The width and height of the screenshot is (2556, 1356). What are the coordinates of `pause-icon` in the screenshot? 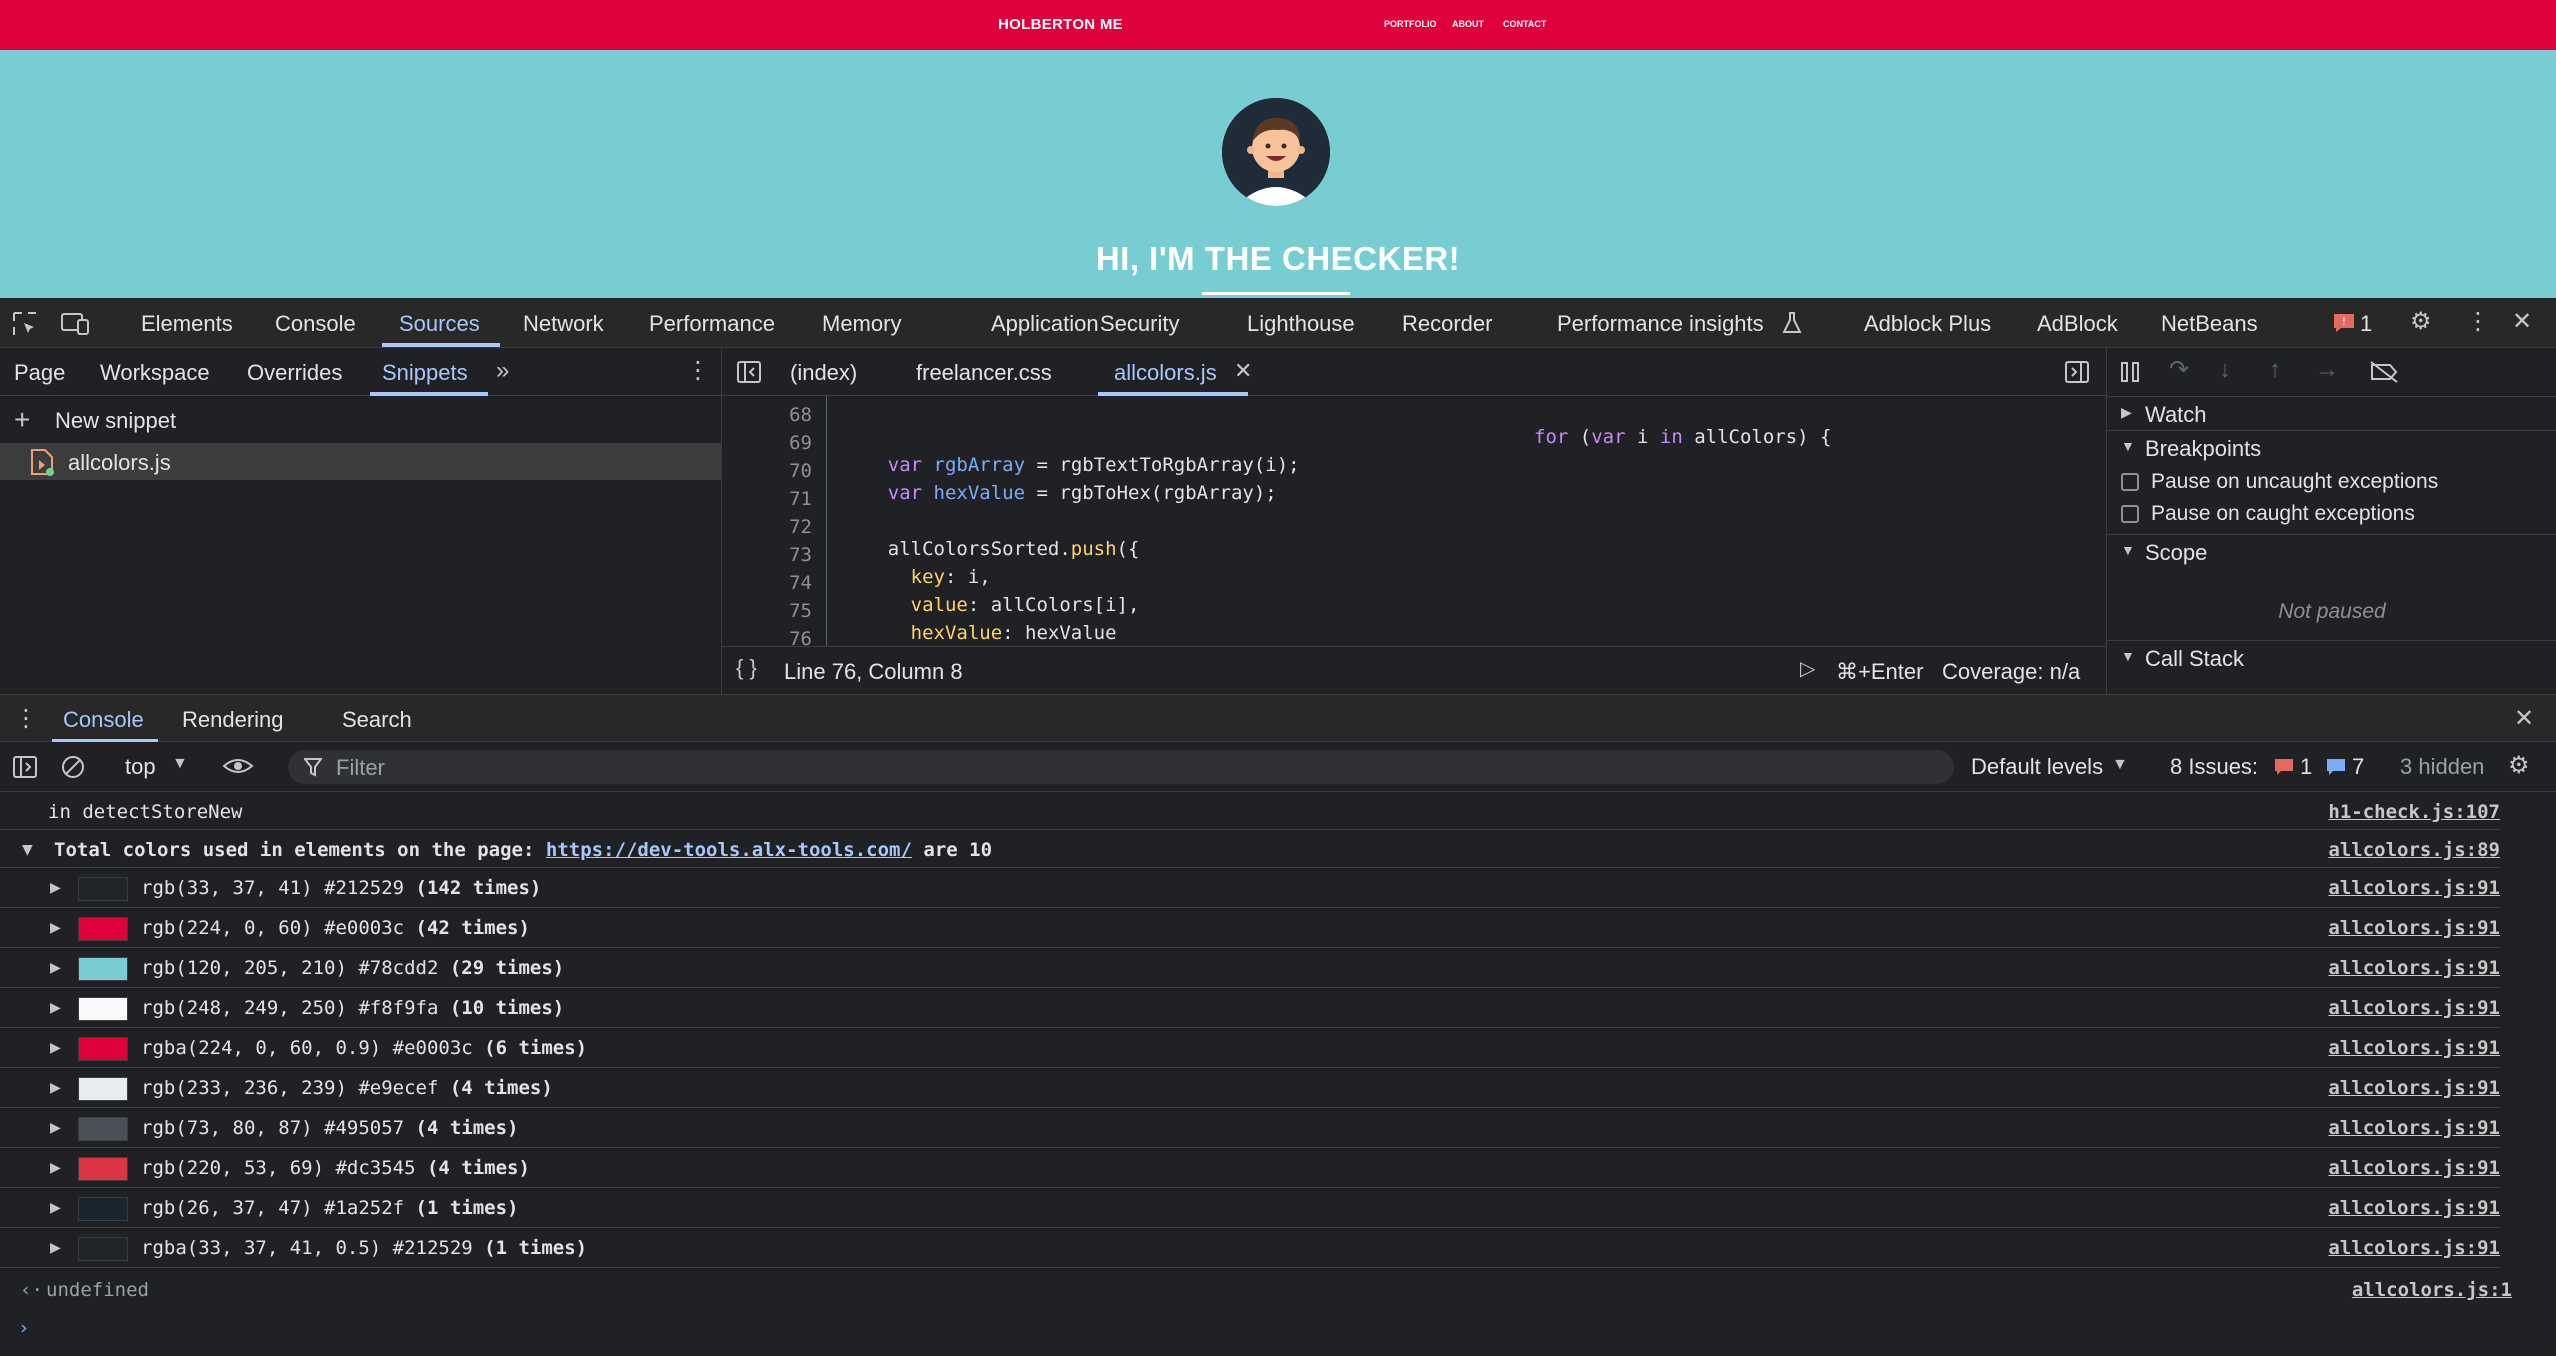 It's located at (2131, 374).